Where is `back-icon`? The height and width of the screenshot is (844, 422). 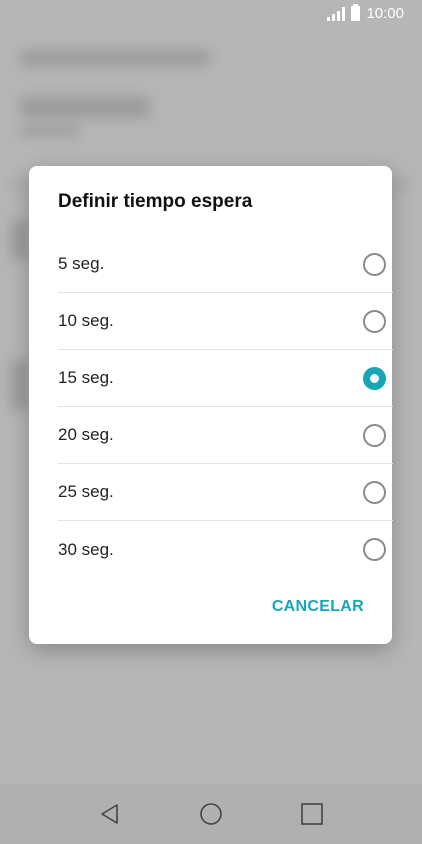 back-icon is located at coordinates (110, 814).